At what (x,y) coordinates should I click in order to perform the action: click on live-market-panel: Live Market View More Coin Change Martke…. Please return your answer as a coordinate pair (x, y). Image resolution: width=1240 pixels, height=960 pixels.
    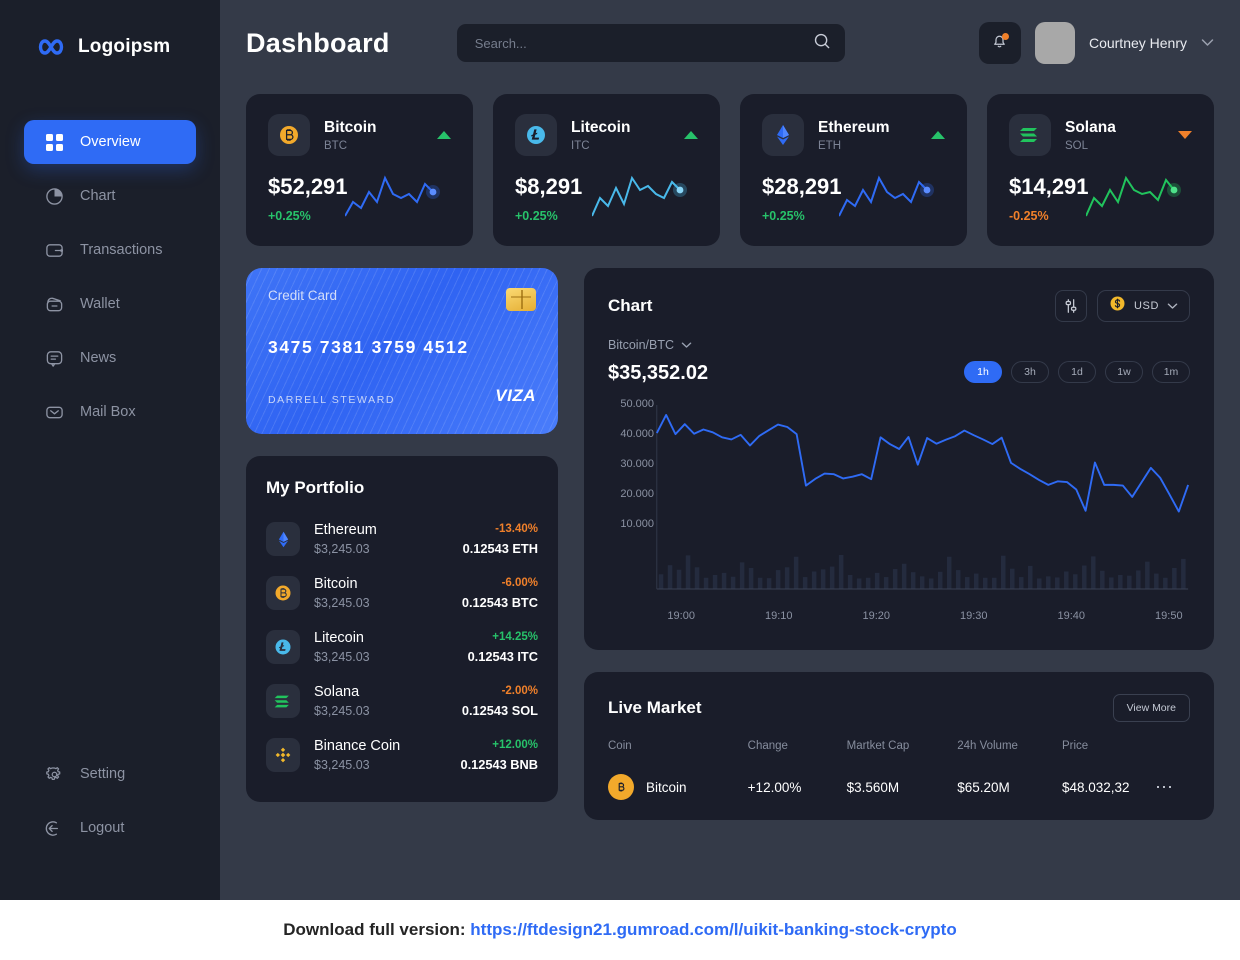
    Looking at the image, I should click on (899, 746).